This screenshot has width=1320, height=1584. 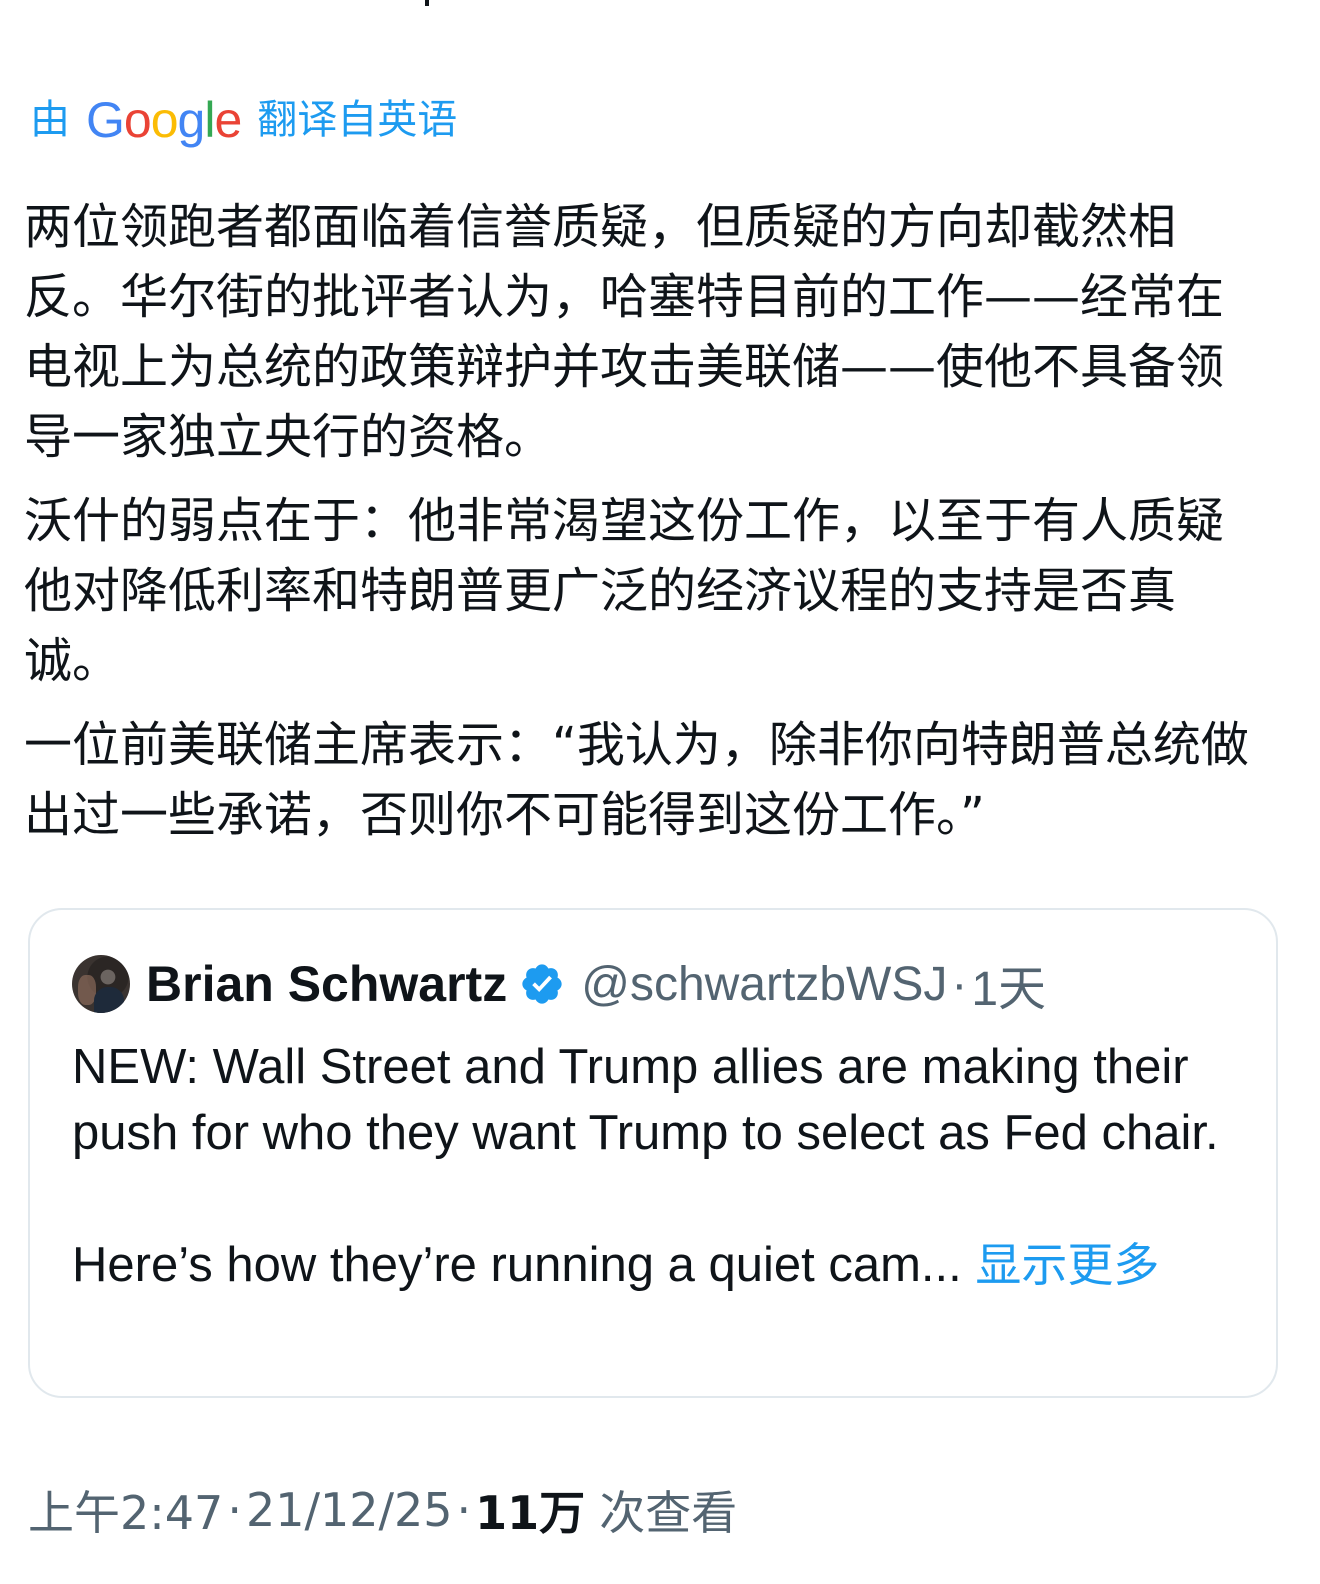 I want to click on author-name: Brian Schwartz, so click(x=326, y=984).